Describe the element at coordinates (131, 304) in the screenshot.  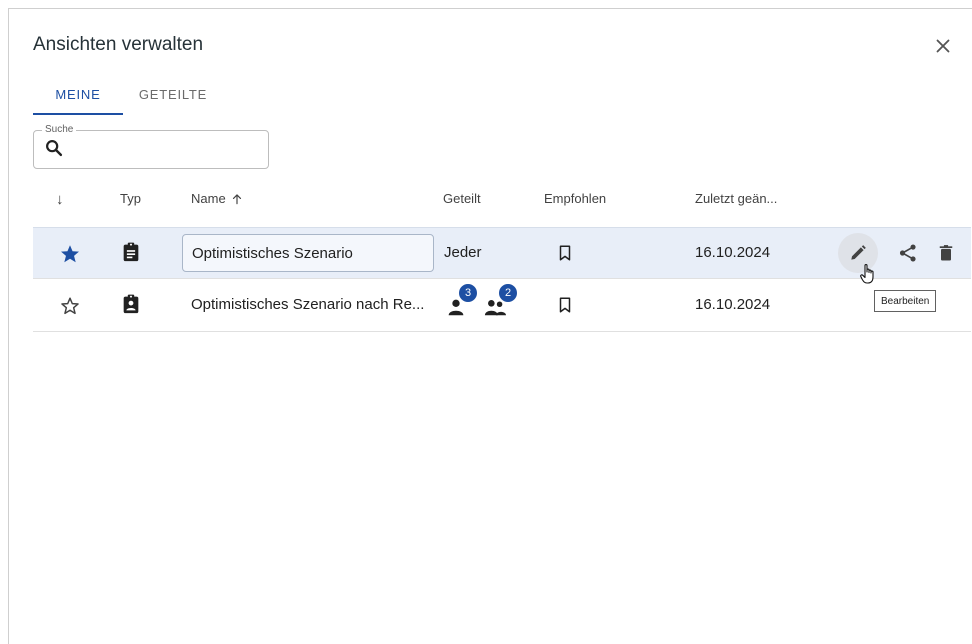
I see `clipboard-person-icon` at that location.